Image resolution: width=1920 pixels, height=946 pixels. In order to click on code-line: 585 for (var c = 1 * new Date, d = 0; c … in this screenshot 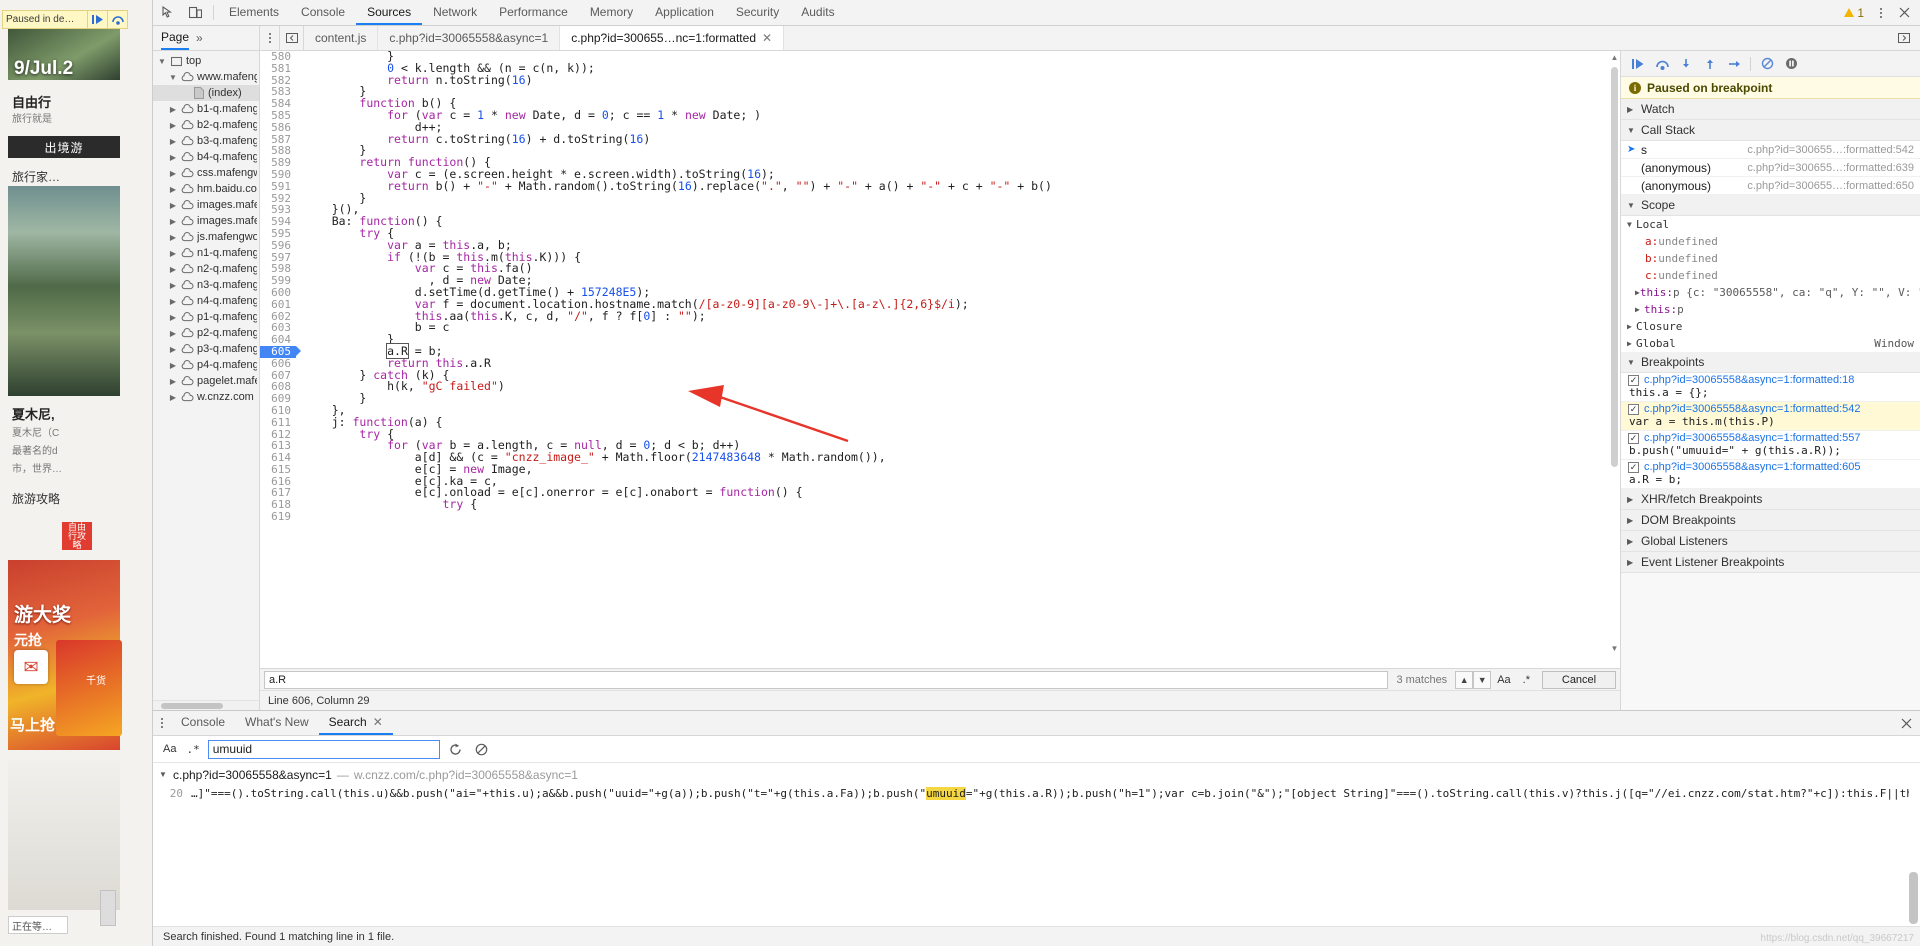, I will do `click(940, 115)`.